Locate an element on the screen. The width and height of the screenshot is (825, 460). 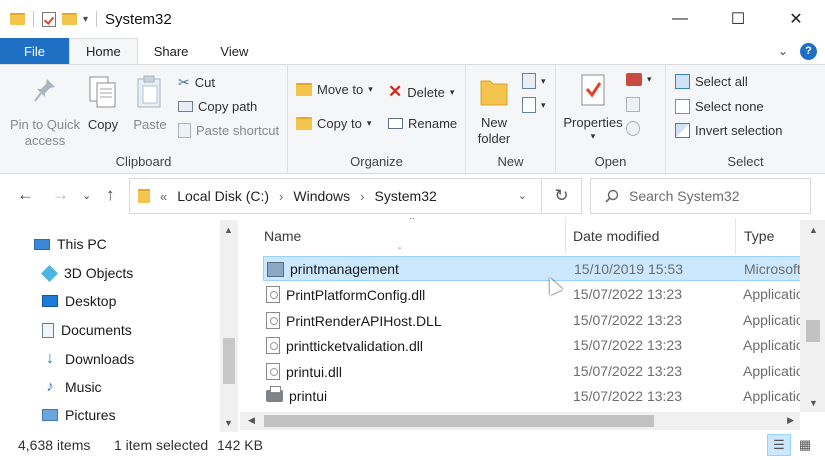
nav-item-desktop: Desktop is located at coordinates (79, 301).